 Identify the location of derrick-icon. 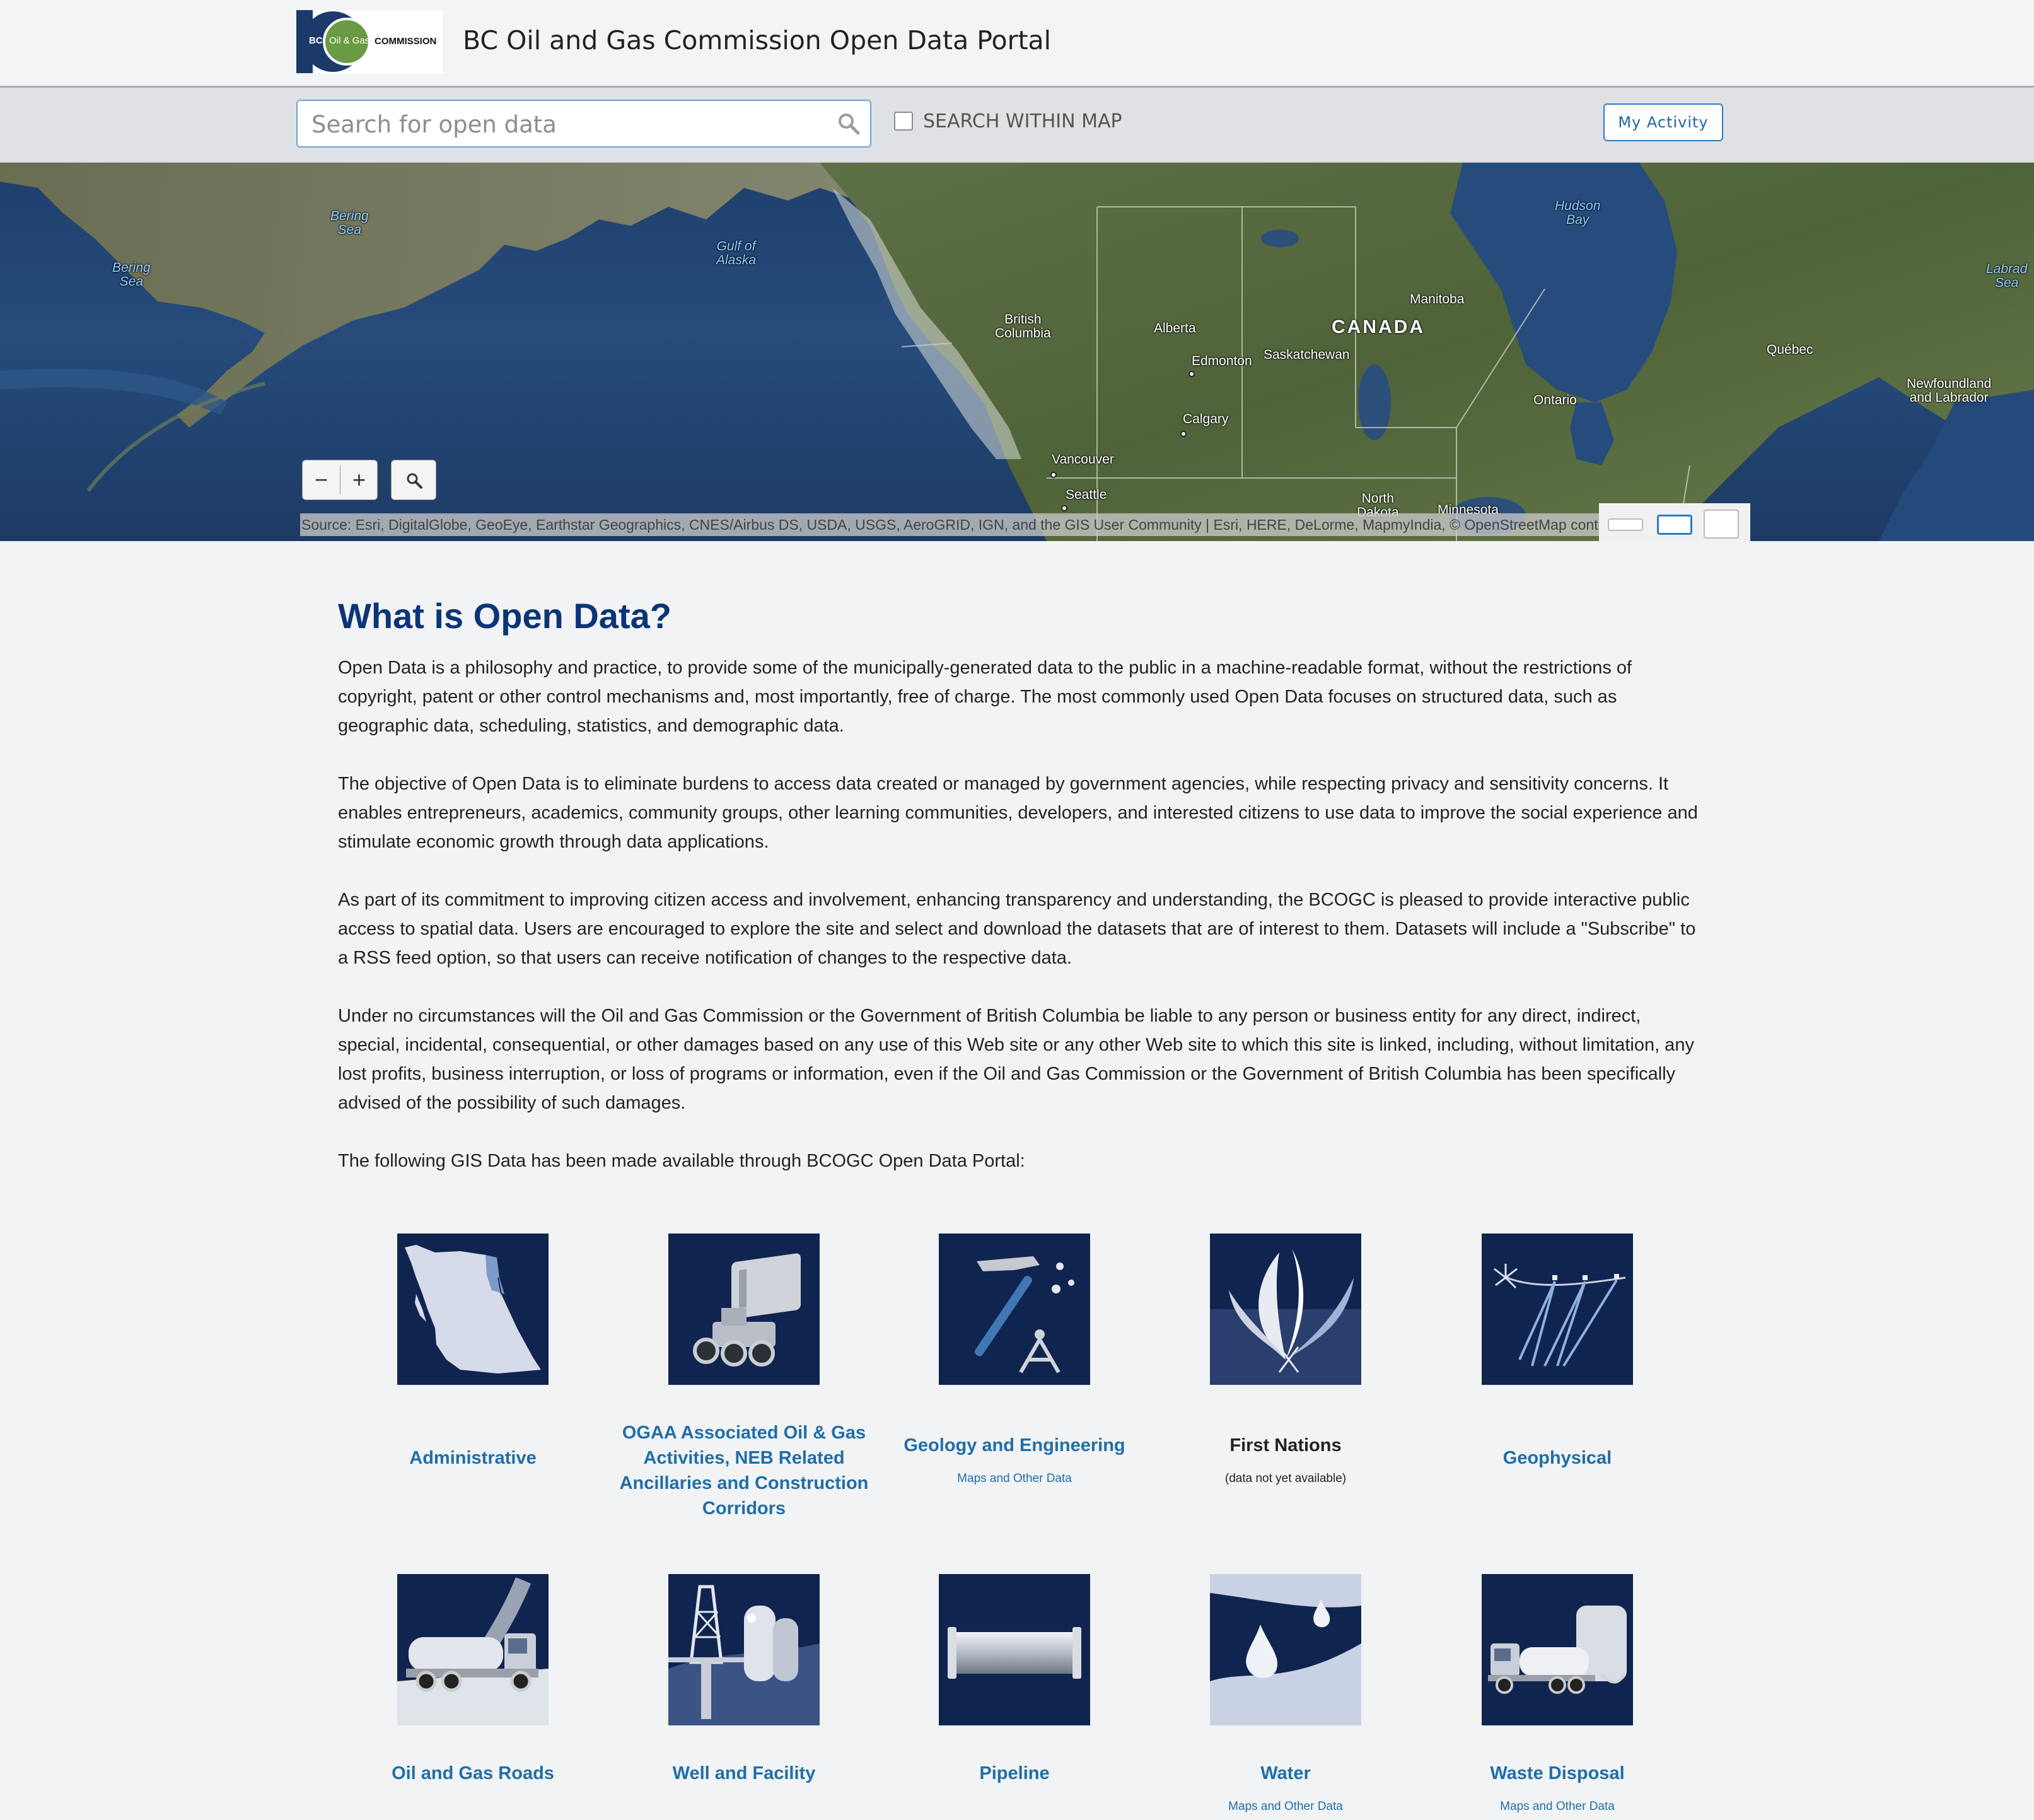
(744, 1649).